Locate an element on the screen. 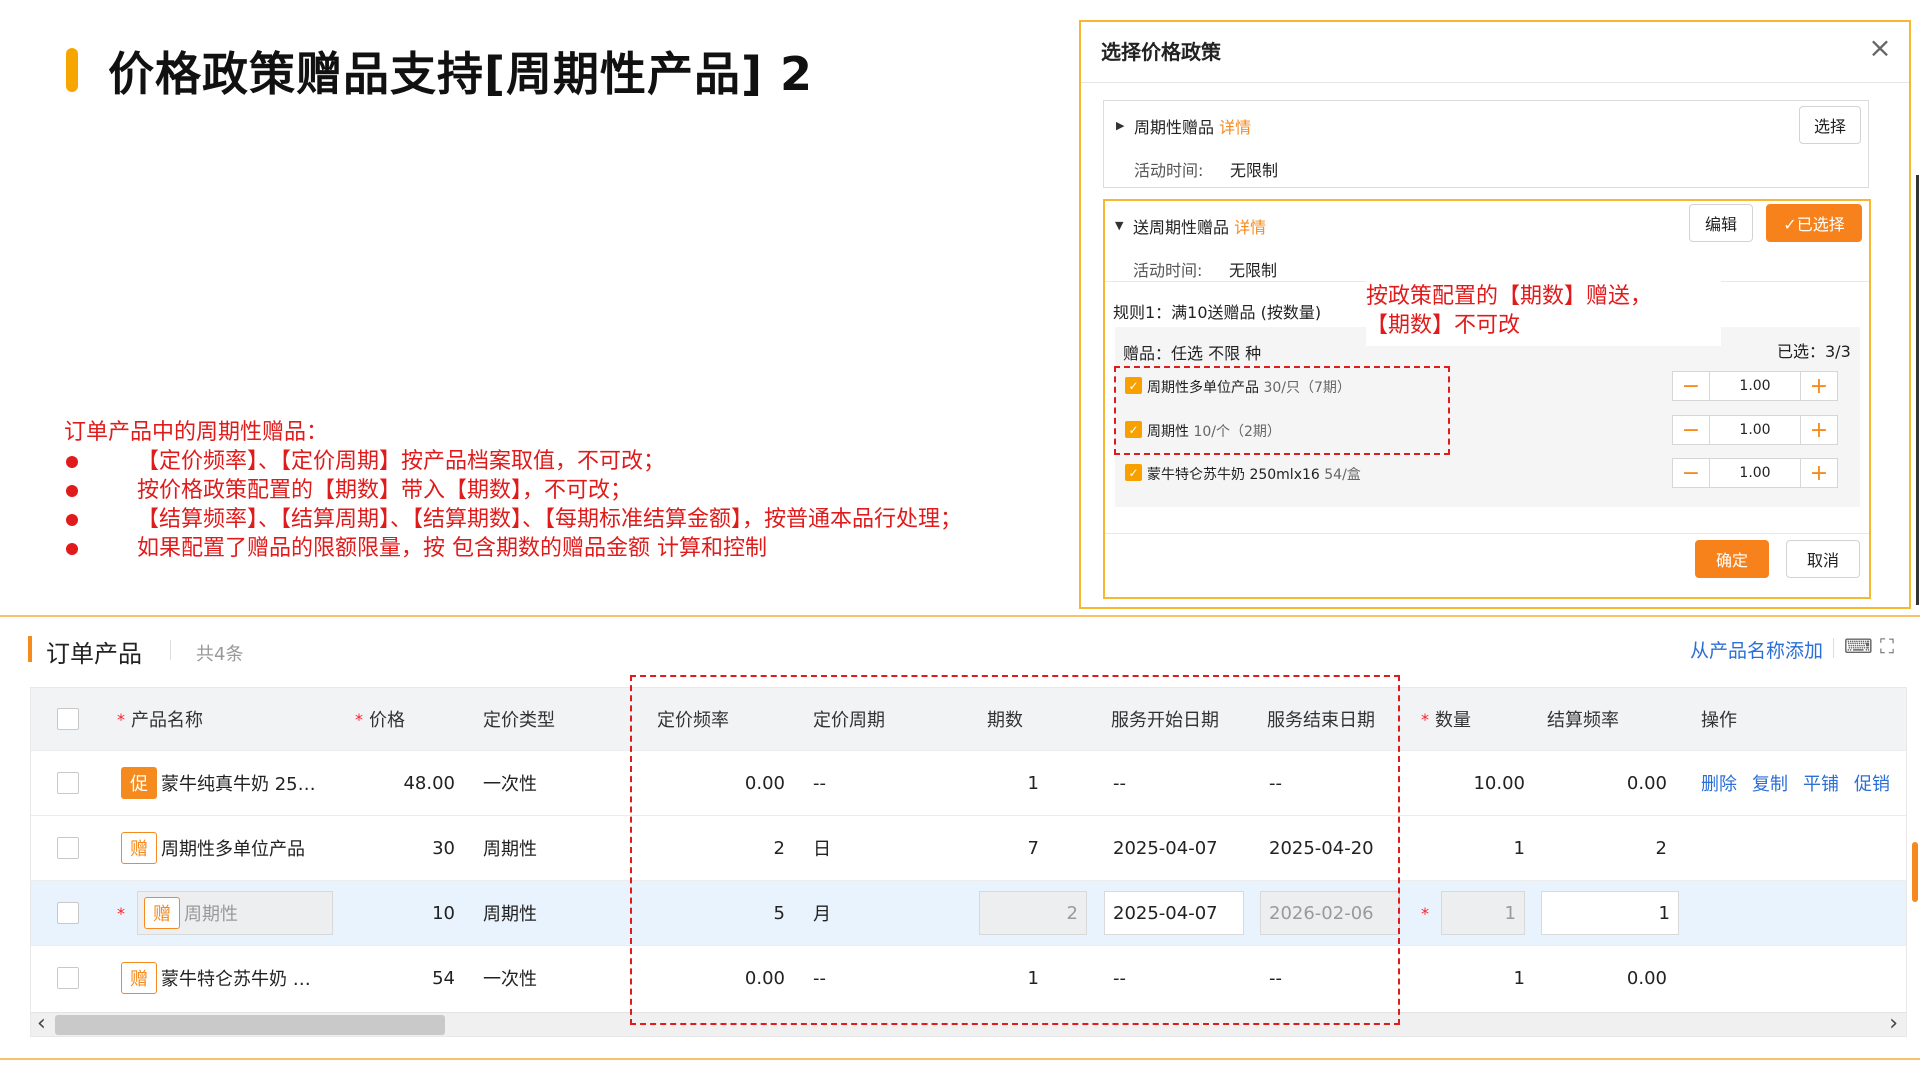 The width and height of the screenshot is (1920, 1080). selected-count: 已选：3/3 is located at coordinates (1814, 351).